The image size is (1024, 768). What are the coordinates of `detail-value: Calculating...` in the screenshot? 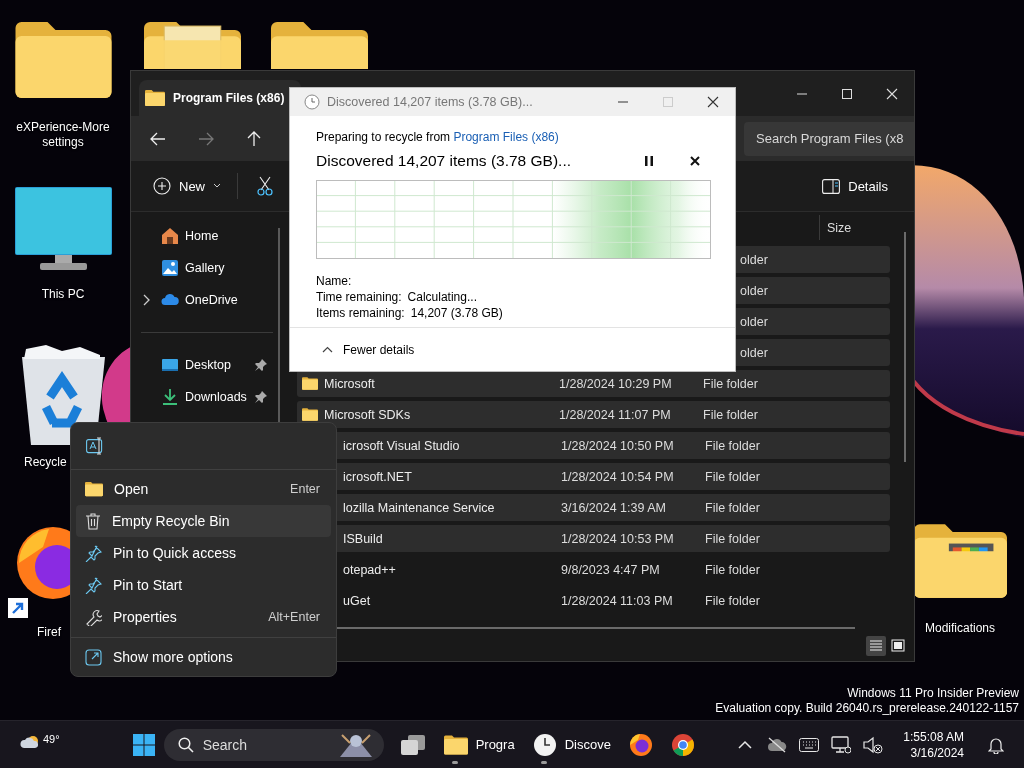 It's located at (442, 297).